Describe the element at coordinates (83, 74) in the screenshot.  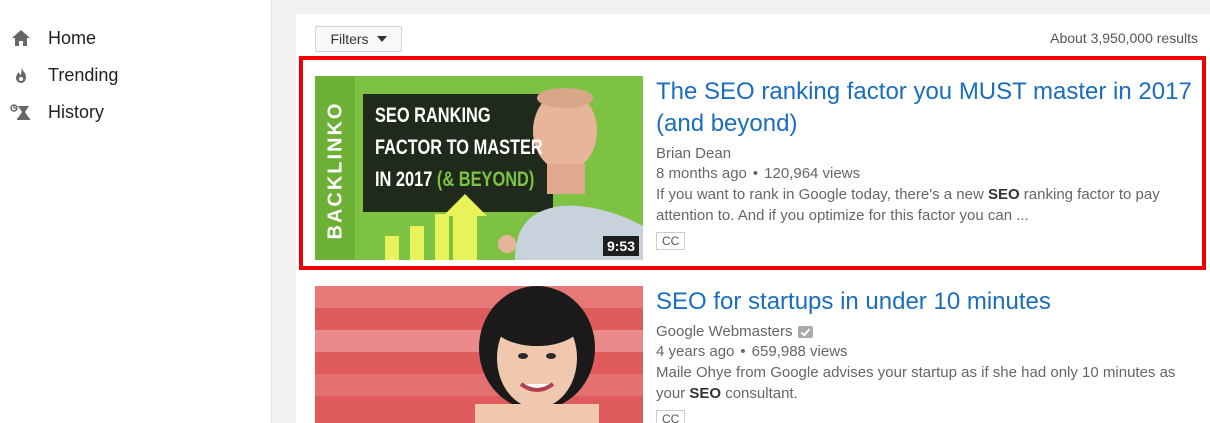
I see `sidebar-item-label: Trending` at that location.